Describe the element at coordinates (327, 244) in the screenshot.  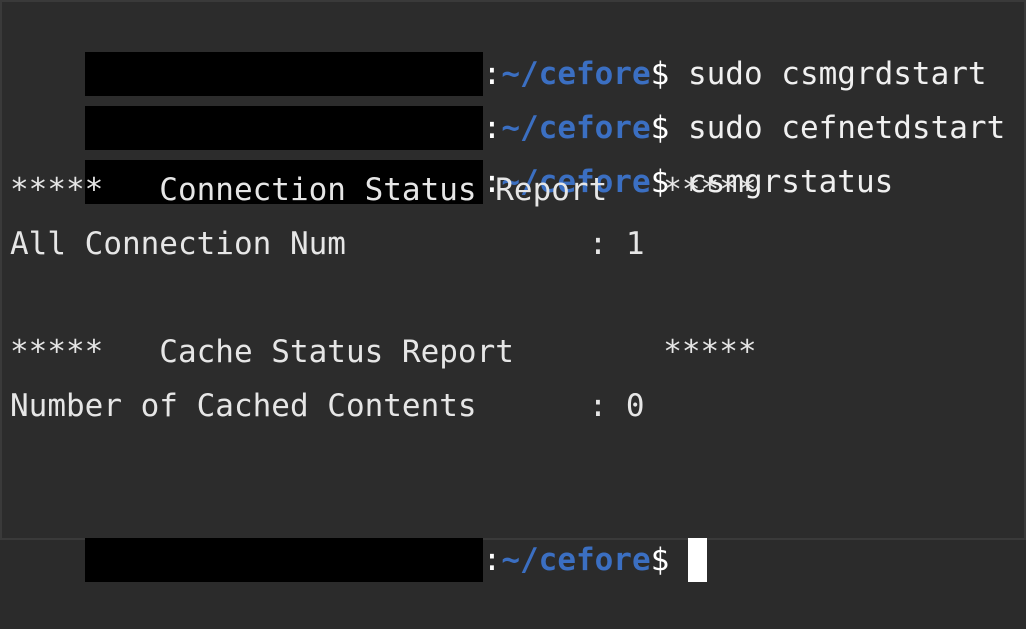
I see `connection-num-line: All Connection Num : 1` at that location.